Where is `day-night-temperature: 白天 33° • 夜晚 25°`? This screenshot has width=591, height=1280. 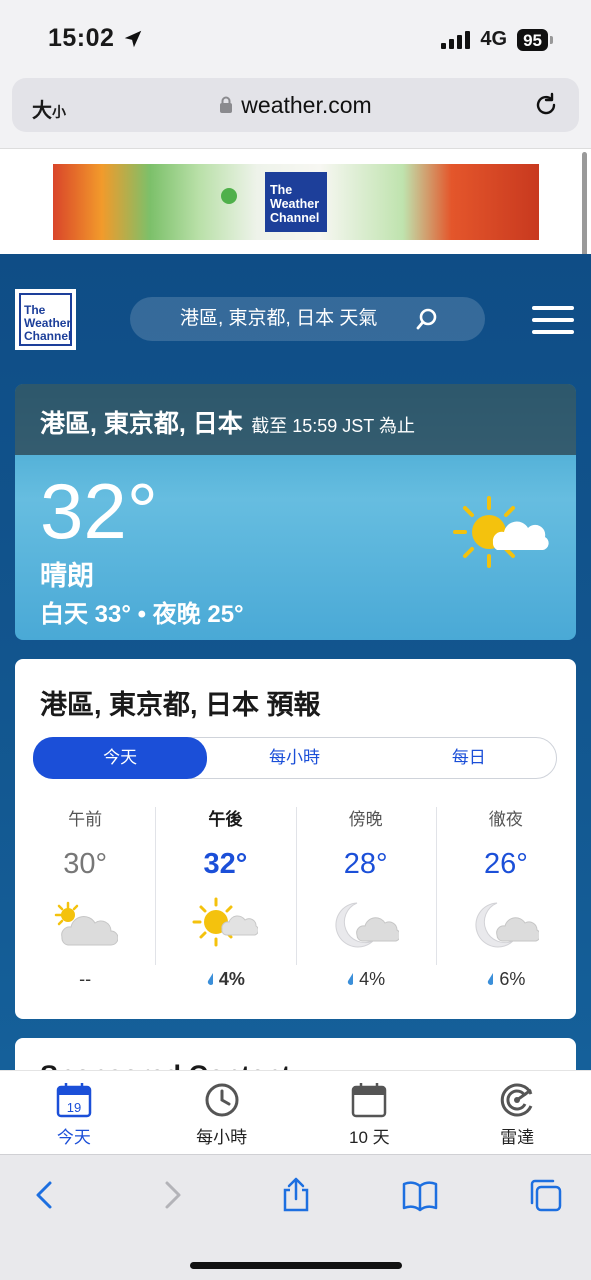 day-night-temperature: 白天 33° • 夜晚 25° is located at coordinates (142, 614).